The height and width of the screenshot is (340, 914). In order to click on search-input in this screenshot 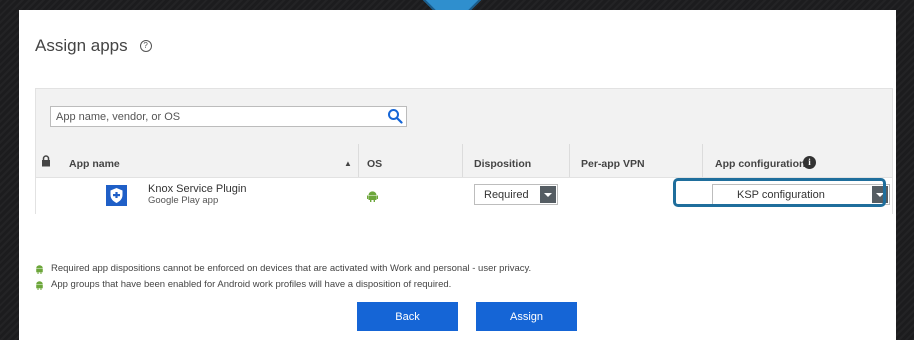, I will do `click(213, 117)`.